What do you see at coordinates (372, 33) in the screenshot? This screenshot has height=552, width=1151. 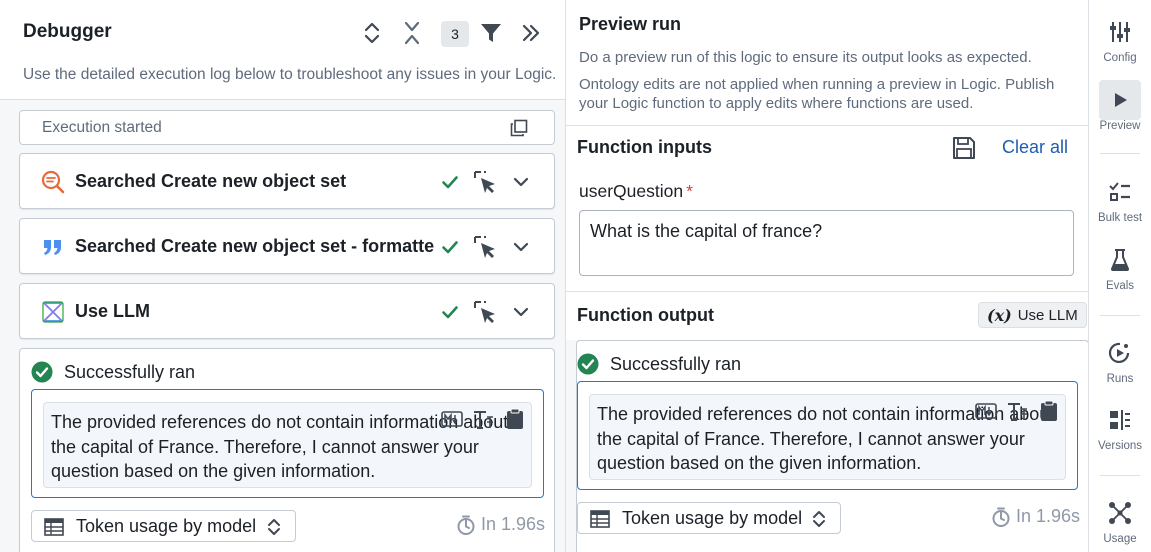 I see `expand-all-icon` at bounding box center [372, 33].